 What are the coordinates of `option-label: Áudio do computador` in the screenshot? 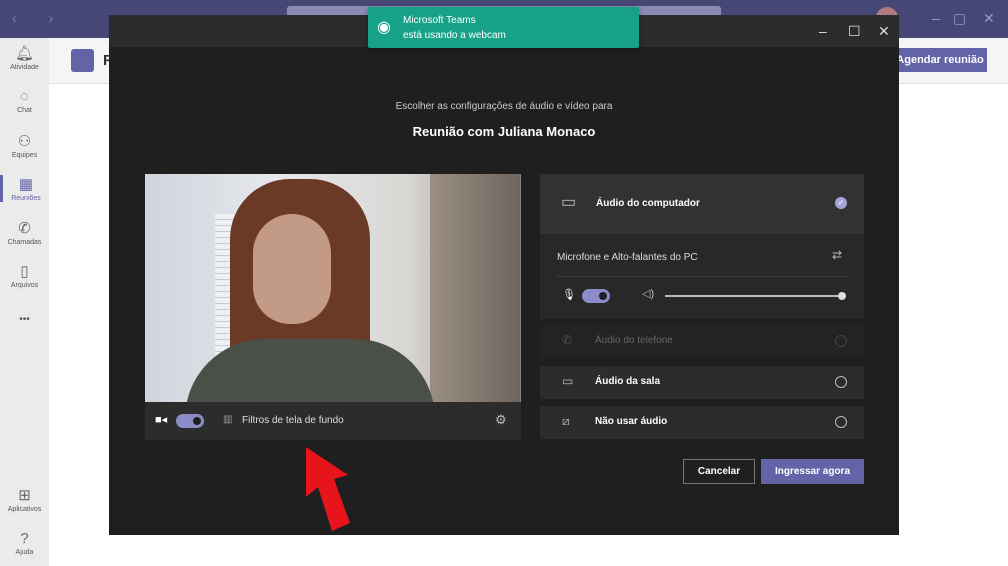 It's located at (648, 203).